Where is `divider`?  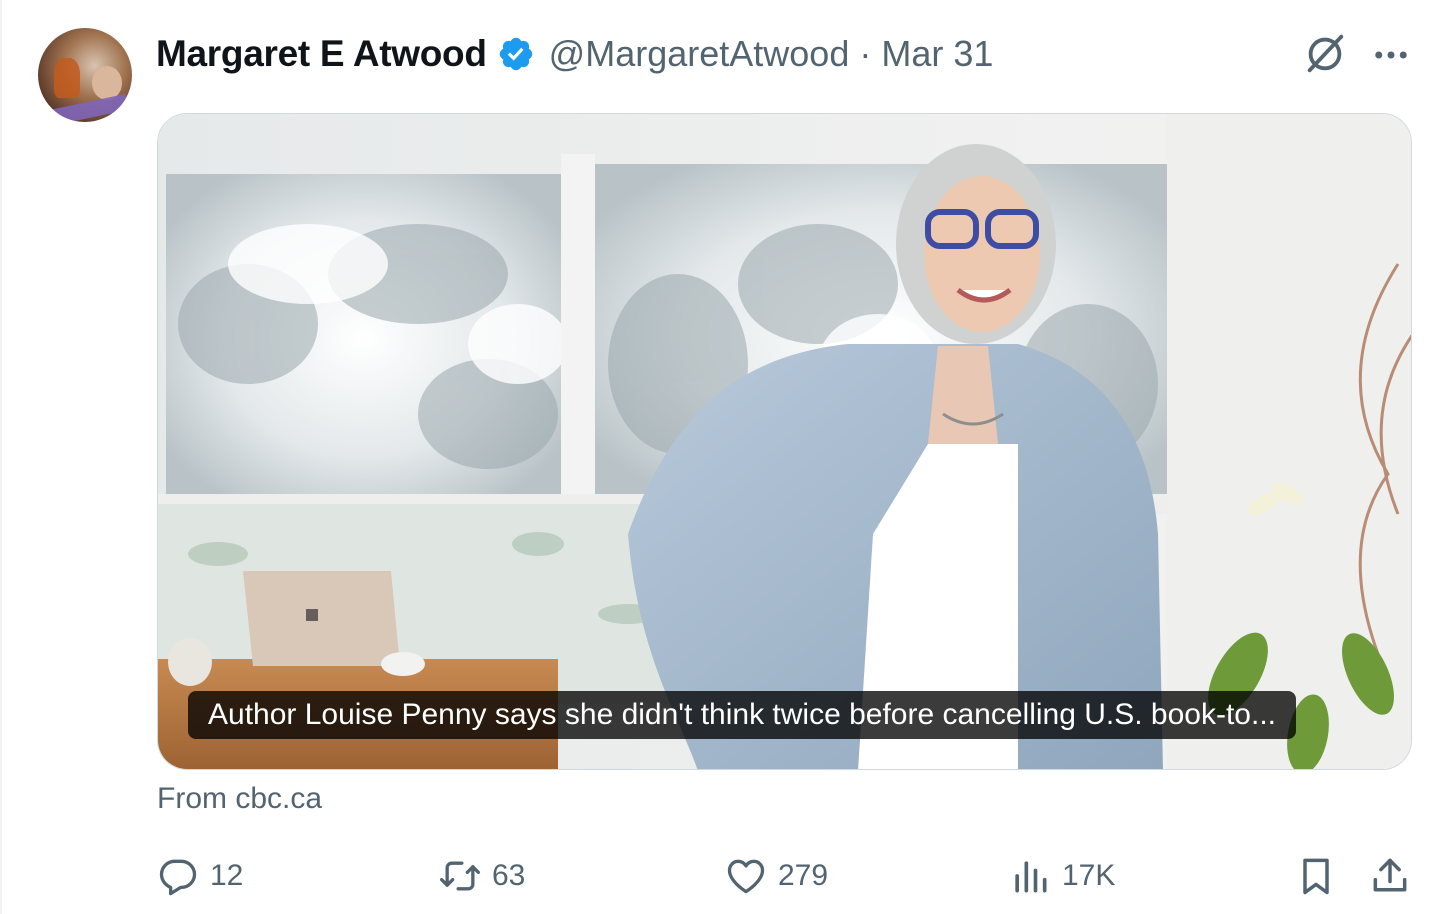 divider is located at coordinates (1, 457).